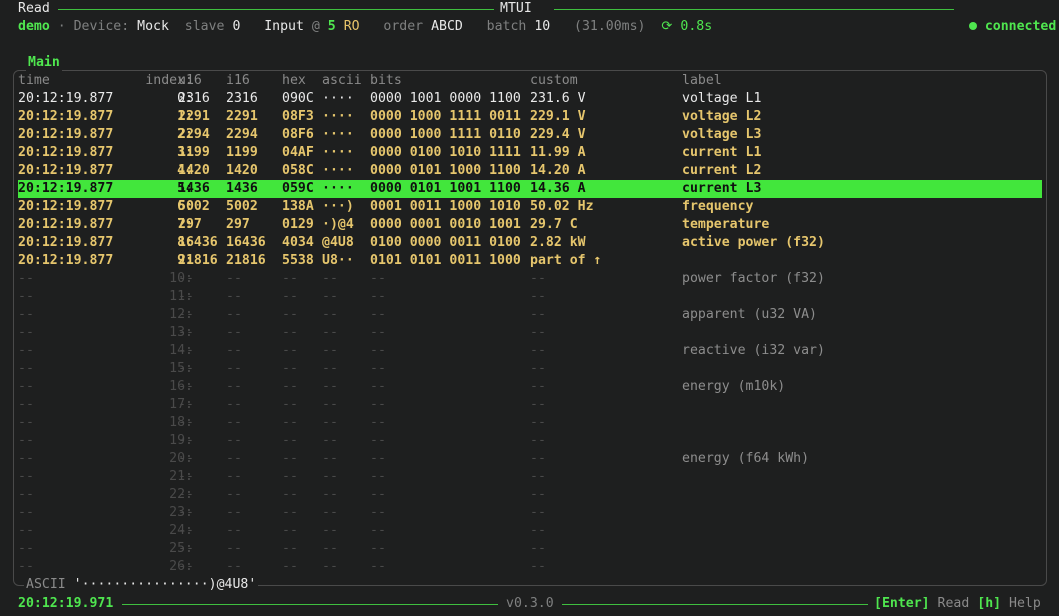 The image size is (1059, 616). I want to click on cell-i16: 1199, so click(242, 152).